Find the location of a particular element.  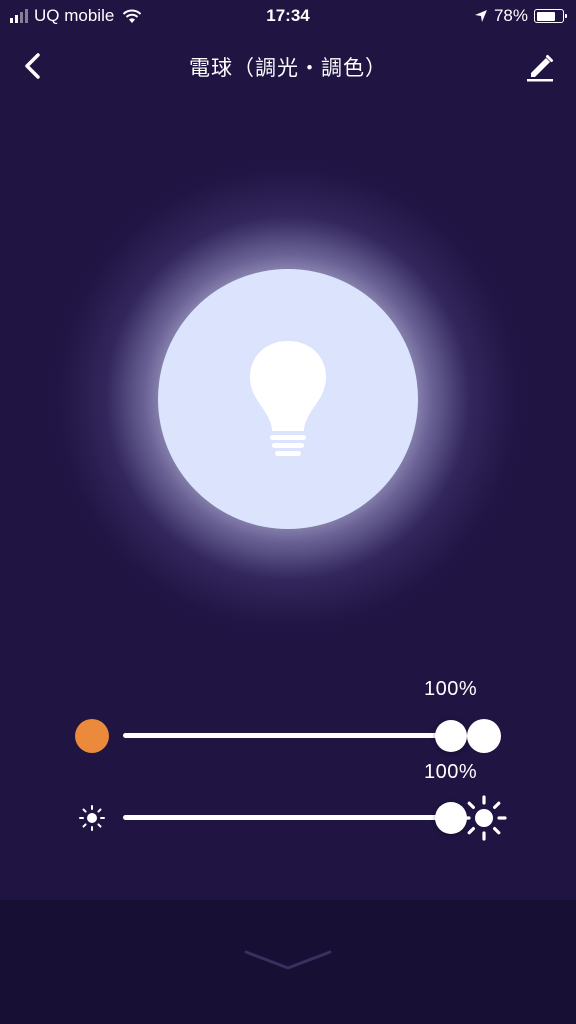

chevron-down-icon is located at coordinates (288, 961).